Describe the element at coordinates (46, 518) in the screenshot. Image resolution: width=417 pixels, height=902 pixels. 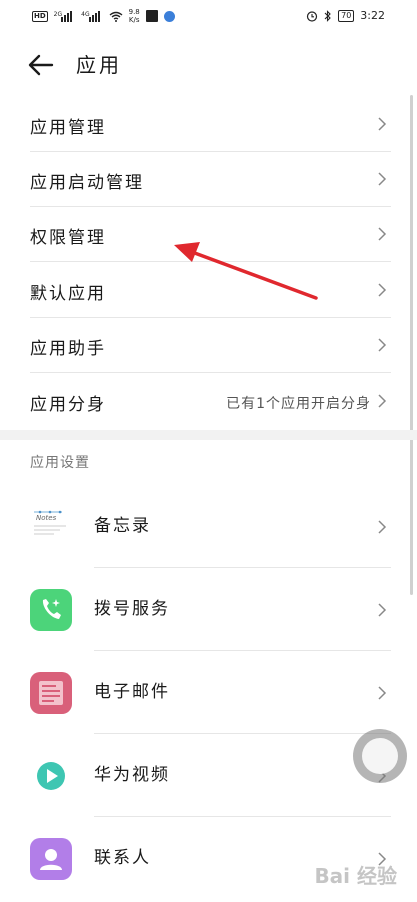
I see `notes-icon-text: Notes` at that location.